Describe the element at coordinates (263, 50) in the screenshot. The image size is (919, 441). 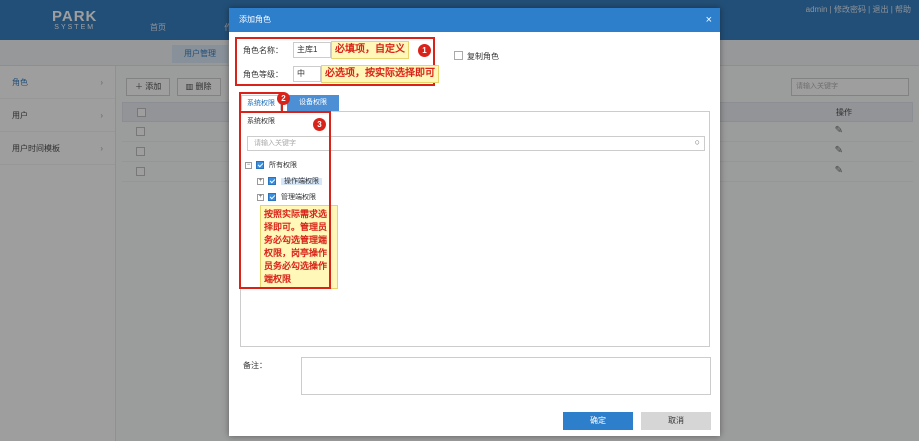
I see `role-name-label: 角色名称：` at that location.